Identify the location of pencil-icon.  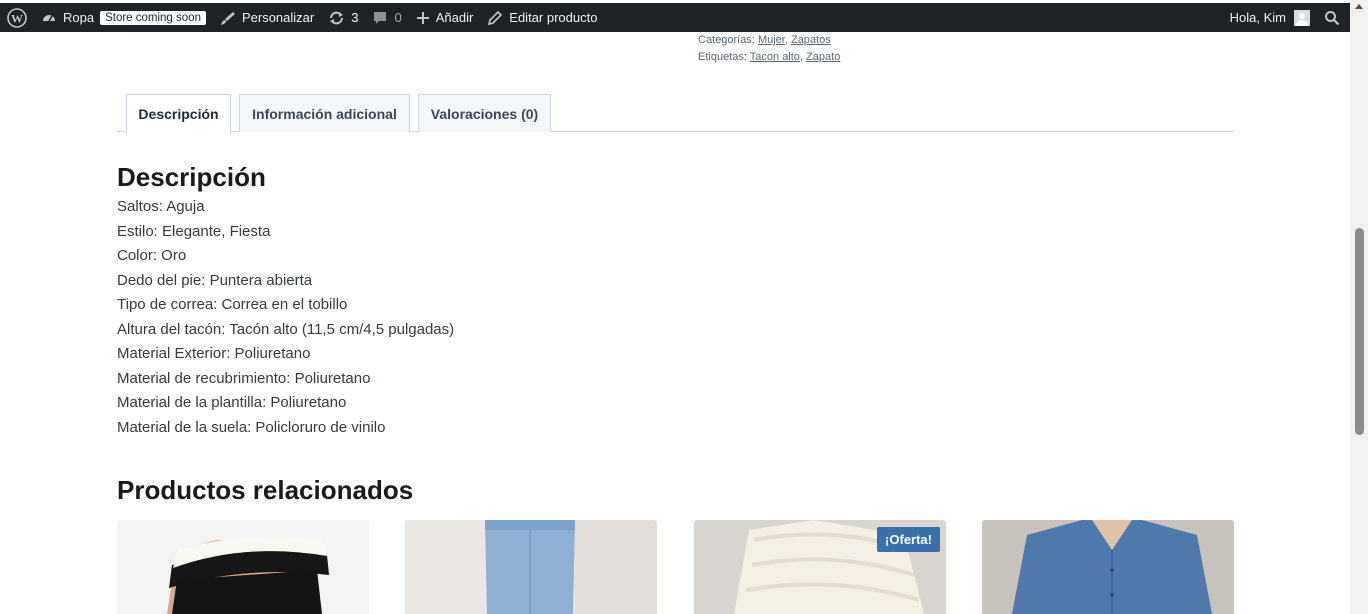
(495, 18).